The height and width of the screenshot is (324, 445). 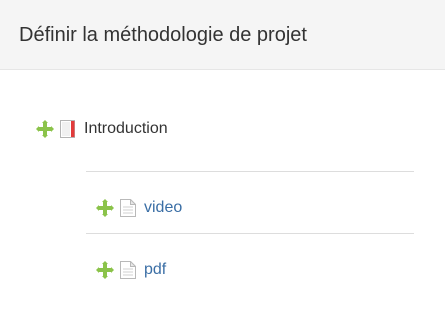 I want to click on item-link-pdf: pdf, so click(x=155, y=270).